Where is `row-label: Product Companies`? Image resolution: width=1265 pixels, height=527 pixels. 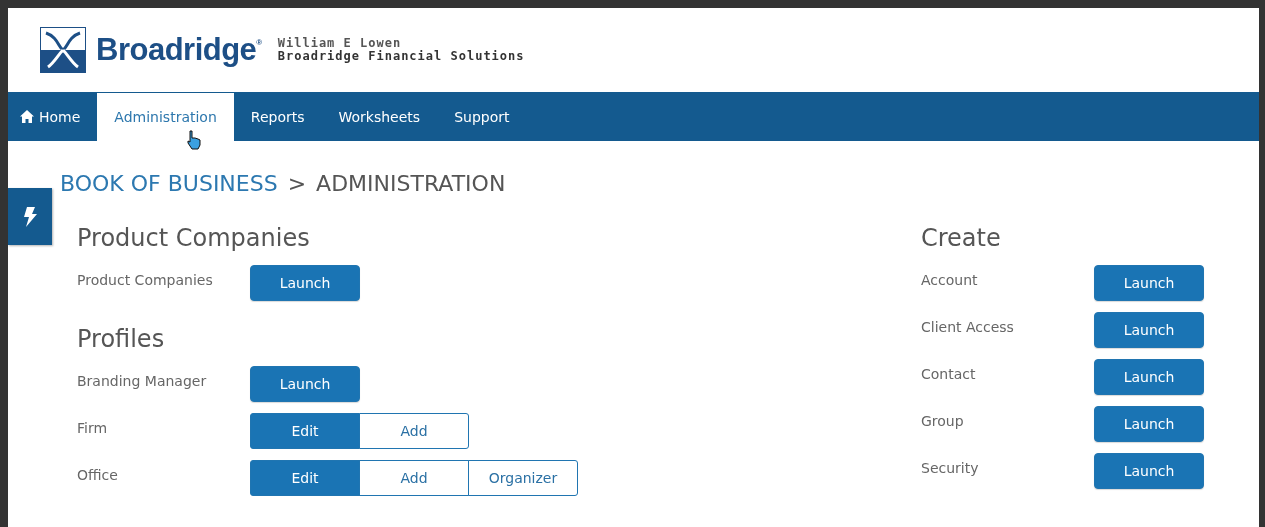 row-label: Product Companies is located at coordinates (145, 279).